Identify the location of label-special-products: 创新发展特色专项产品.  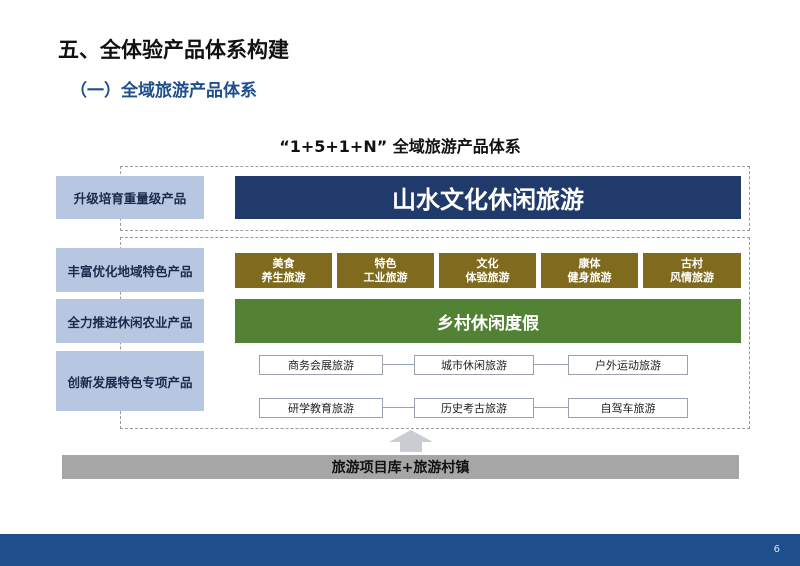
(130, 381).